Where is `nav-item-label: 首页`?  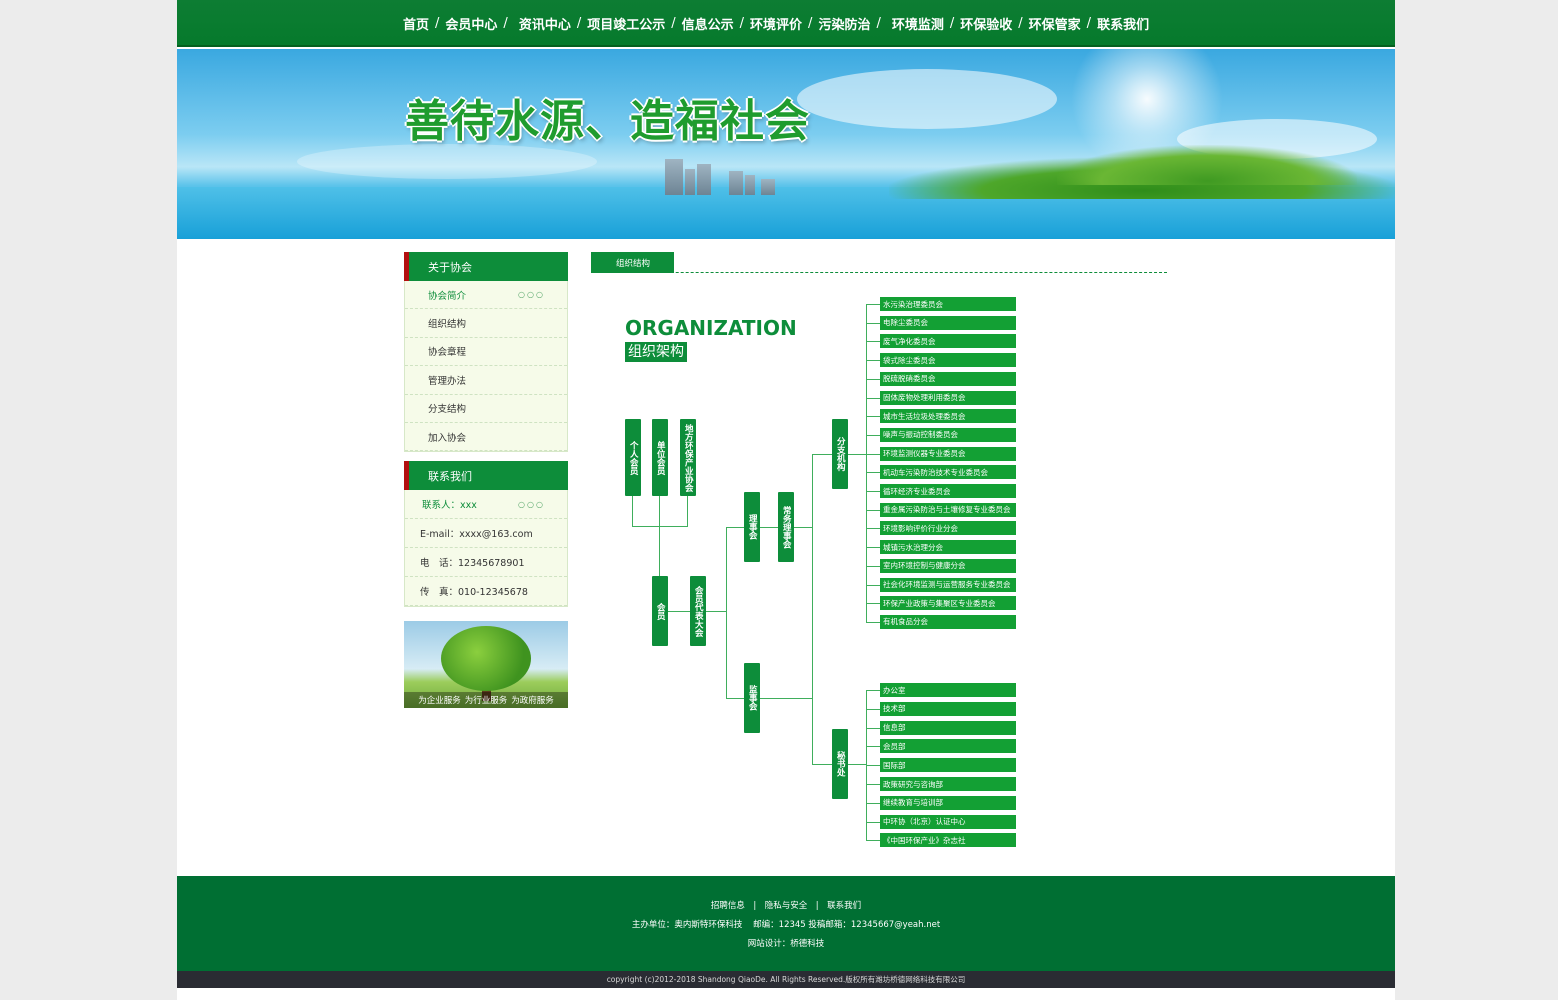 nav-item-label: 首页 is located at coordinates (416, 23).